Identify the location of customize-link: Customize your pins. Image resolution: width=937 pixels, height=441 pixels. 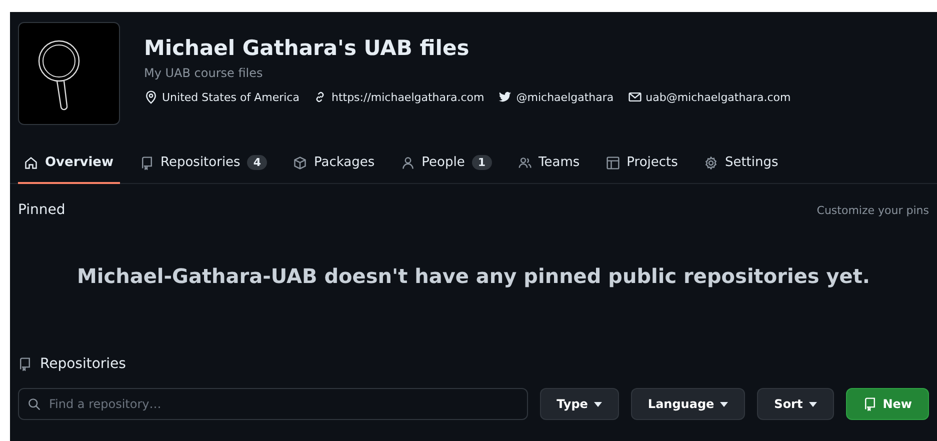
(872, 210).